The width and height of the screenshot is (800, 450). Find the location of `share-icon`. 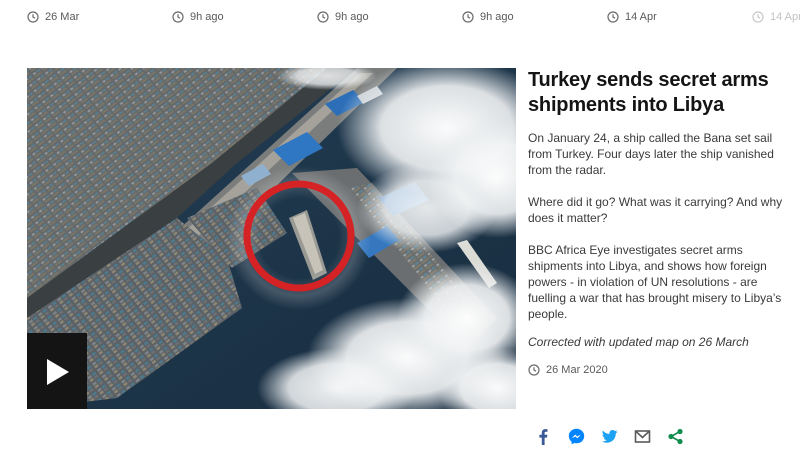

share-icon is located at coordinates (675, 436).